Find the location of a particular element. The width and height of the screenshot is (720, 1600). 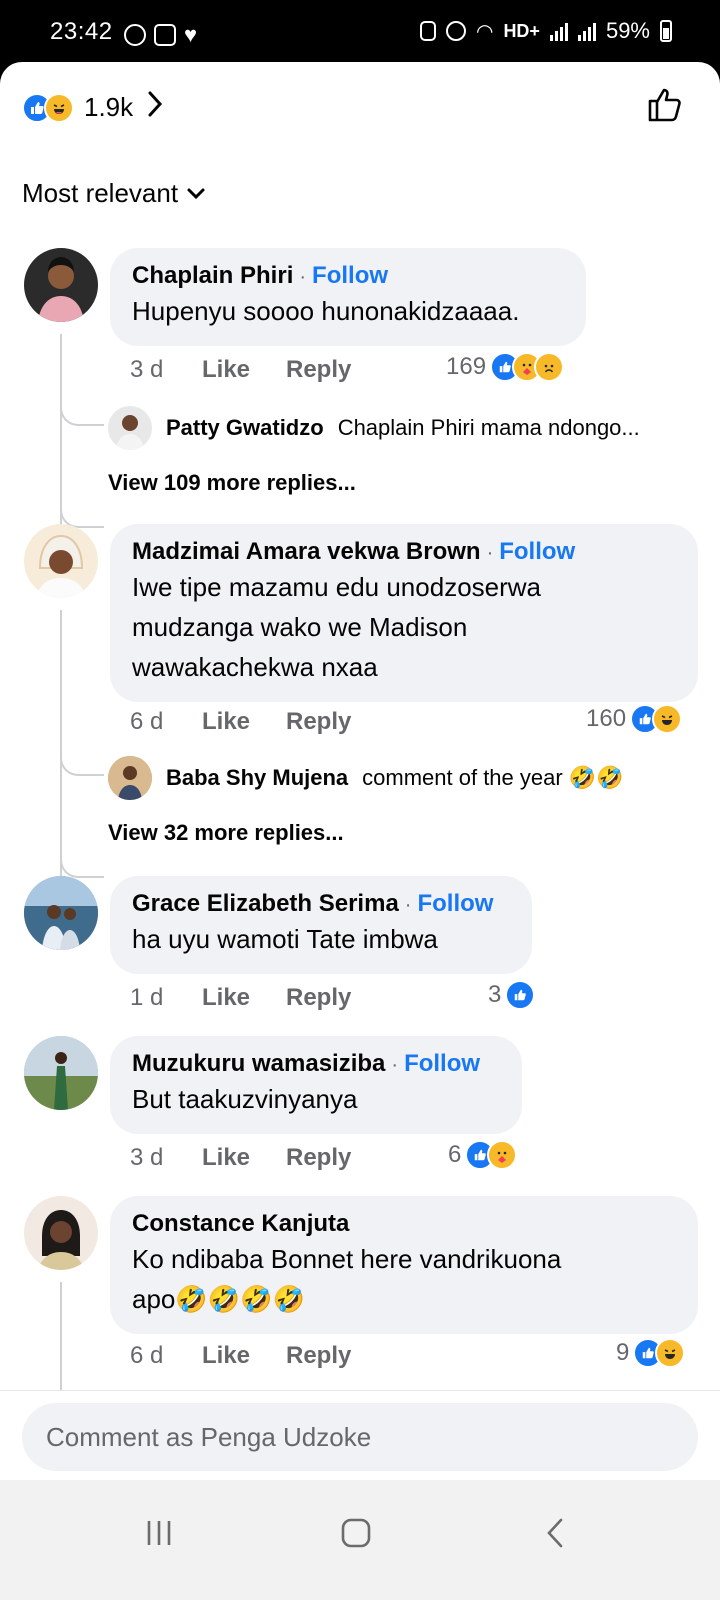

comment-input: Comment as Penga Udzoke is located at coordinates (360, 1437).